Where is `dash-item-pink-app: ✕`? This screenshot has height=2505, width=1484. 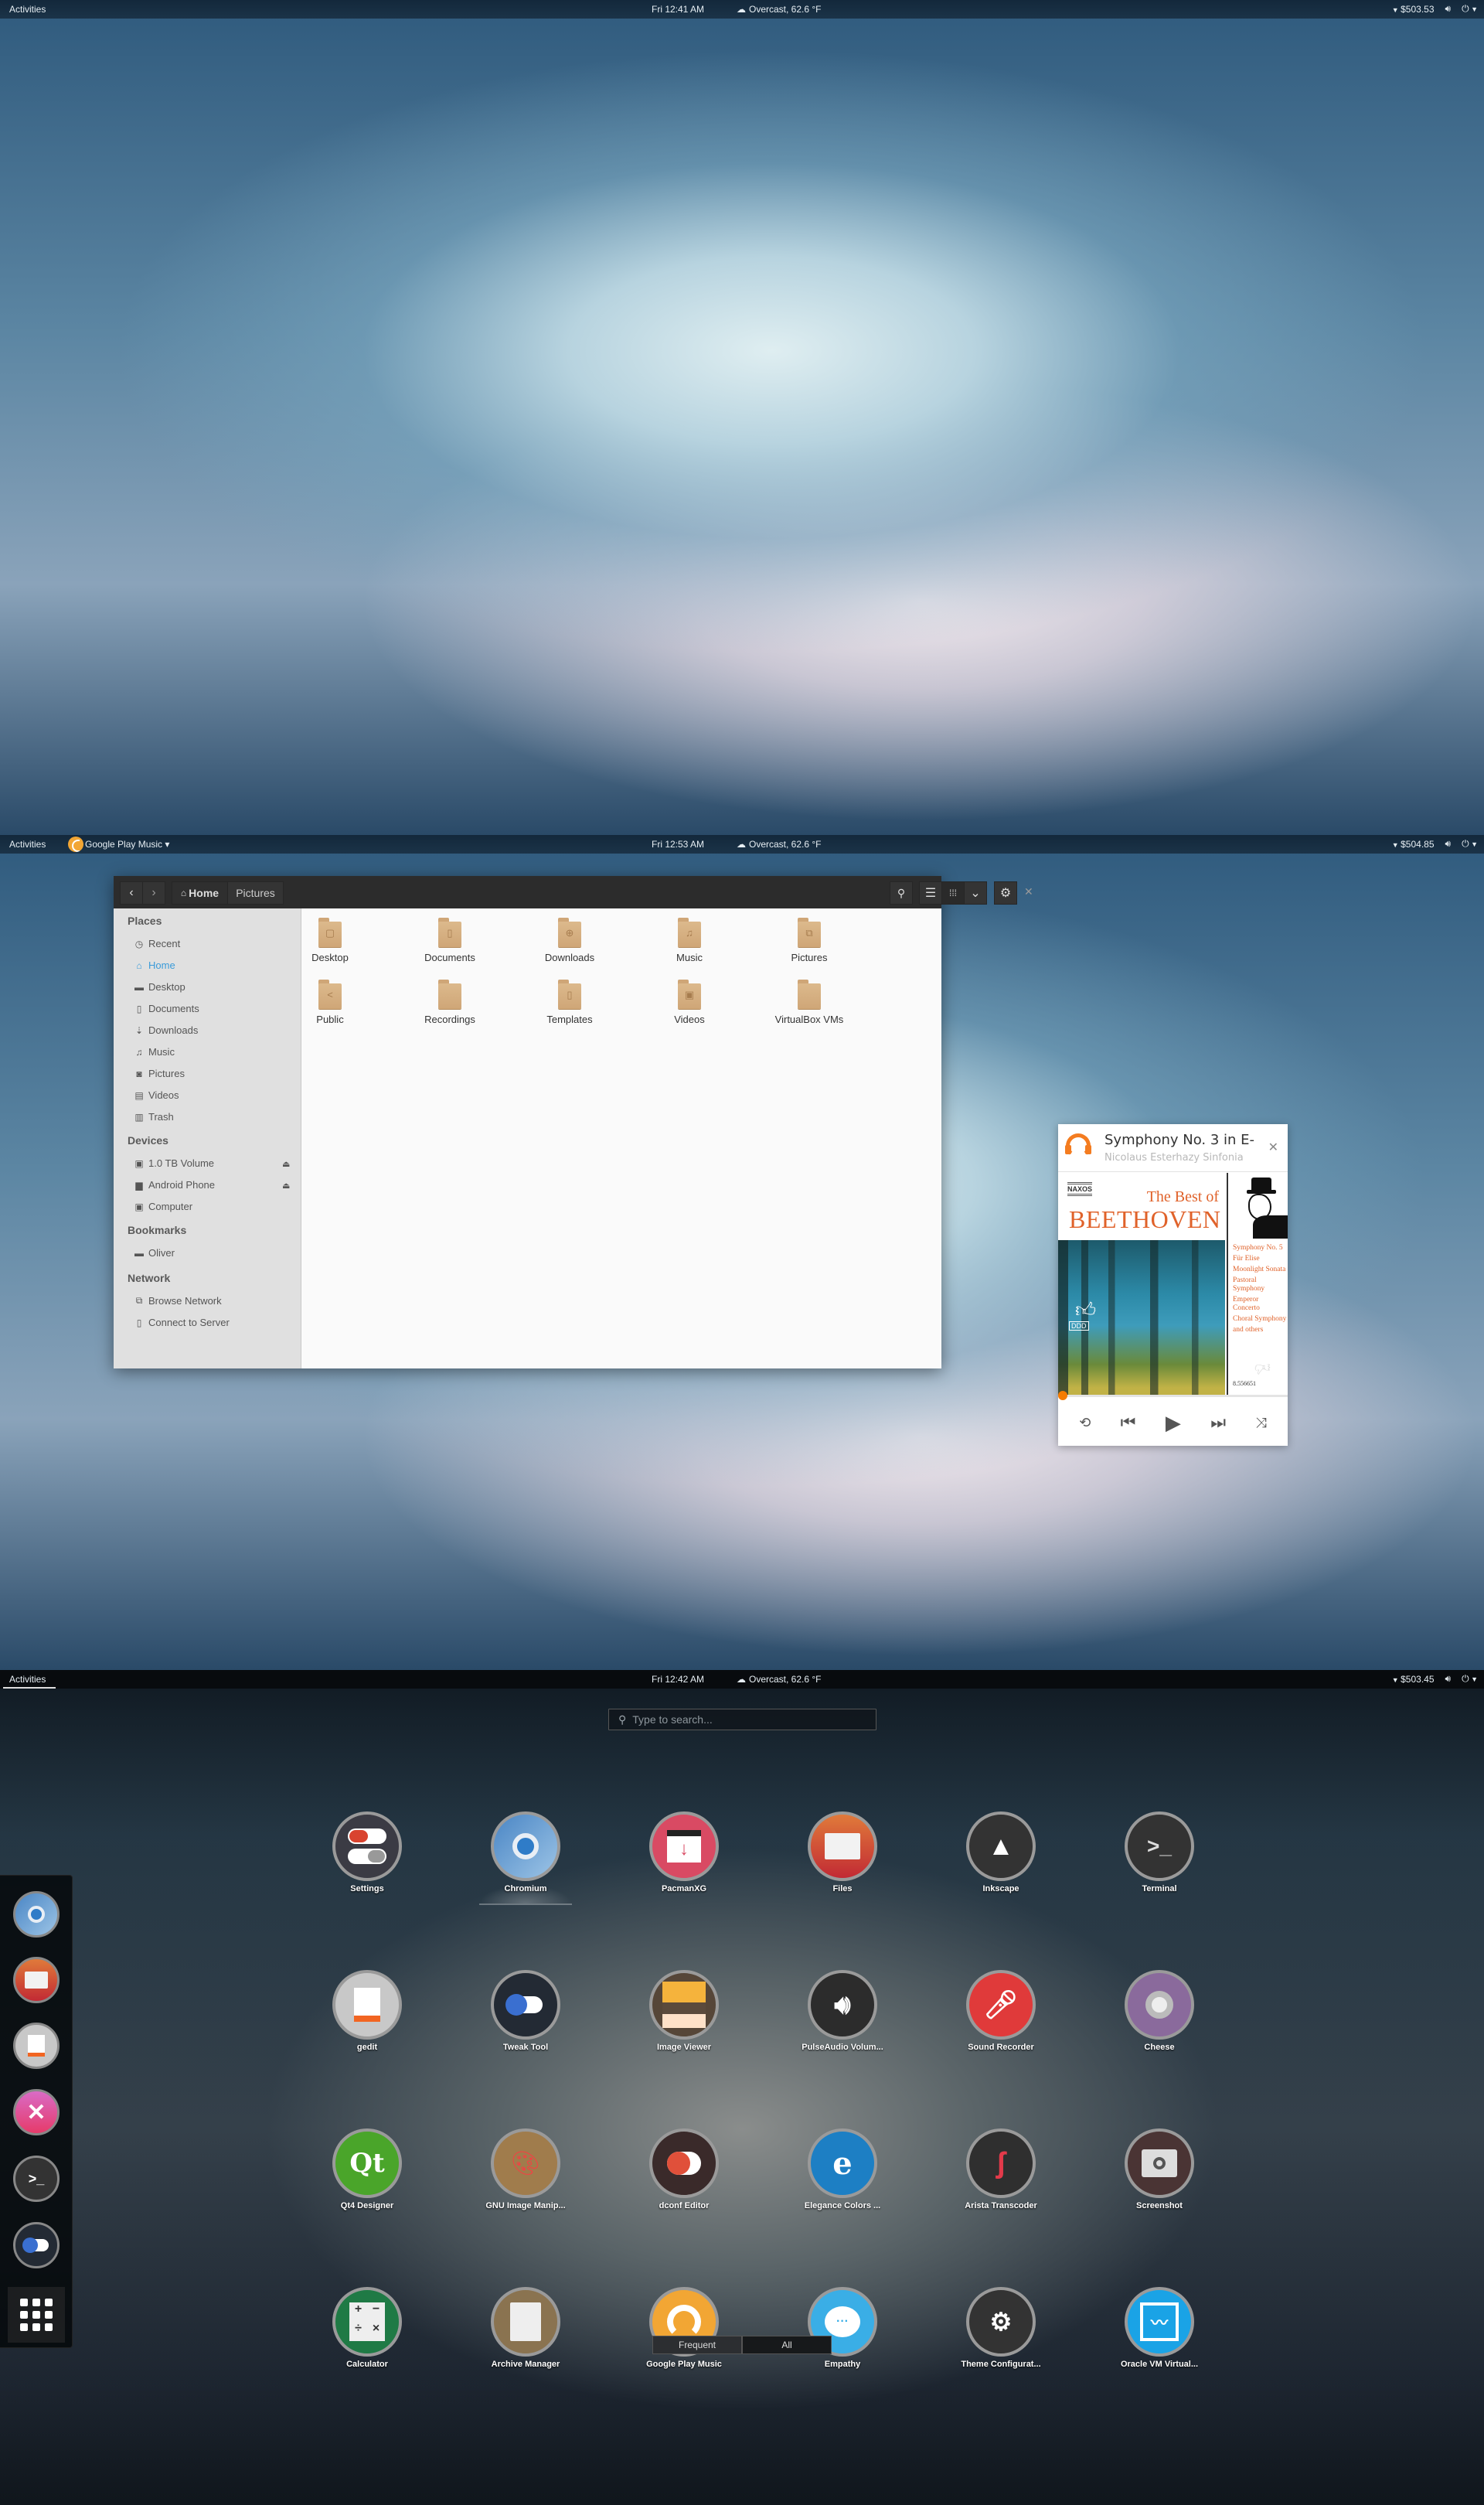
dash-item-pink-app: ✕ is located at coordinates (36, 2112).